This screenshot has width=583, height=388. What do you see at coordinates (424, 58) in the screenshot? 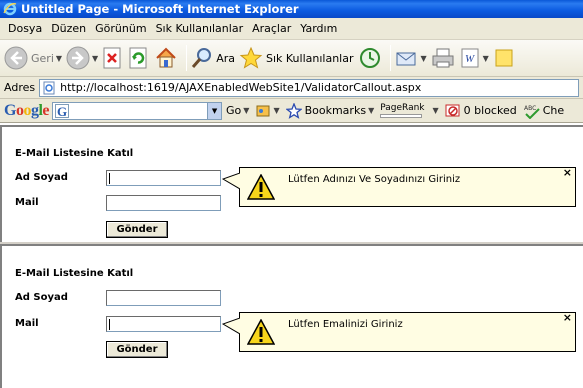
I see `mail-dropdown-icon: ▼` at bounding box center [424, 58].